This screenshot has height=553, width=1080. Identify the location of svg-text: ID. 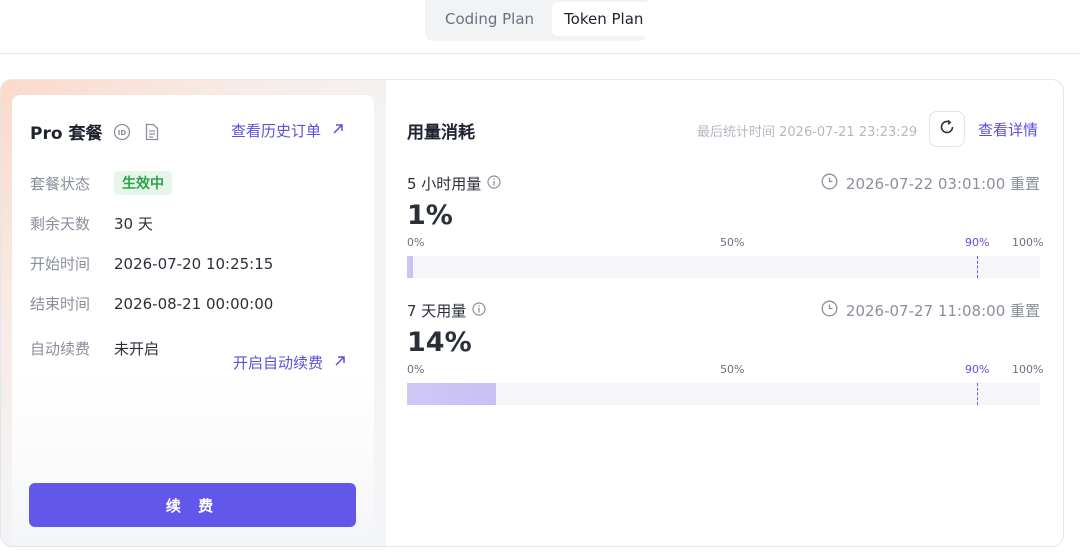
(122, 133).